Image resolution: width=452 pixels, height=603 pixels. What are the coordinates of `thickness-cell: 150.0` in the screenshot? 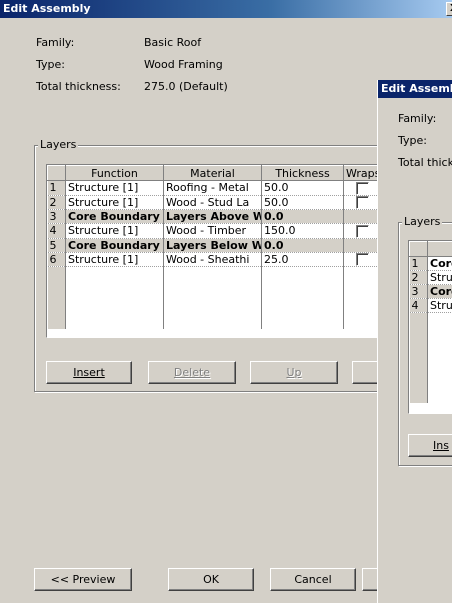 It's located at (302, 231).